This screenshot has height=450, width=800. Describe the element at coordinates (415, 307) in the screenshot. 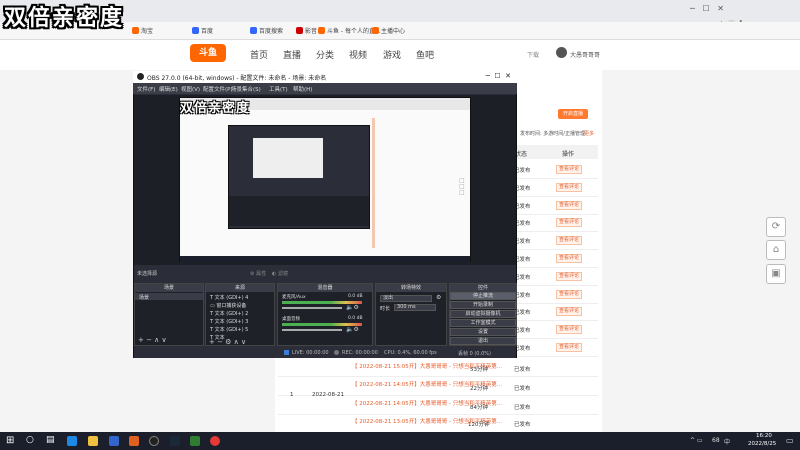

I see `duration-input: 300 ms` at that location.